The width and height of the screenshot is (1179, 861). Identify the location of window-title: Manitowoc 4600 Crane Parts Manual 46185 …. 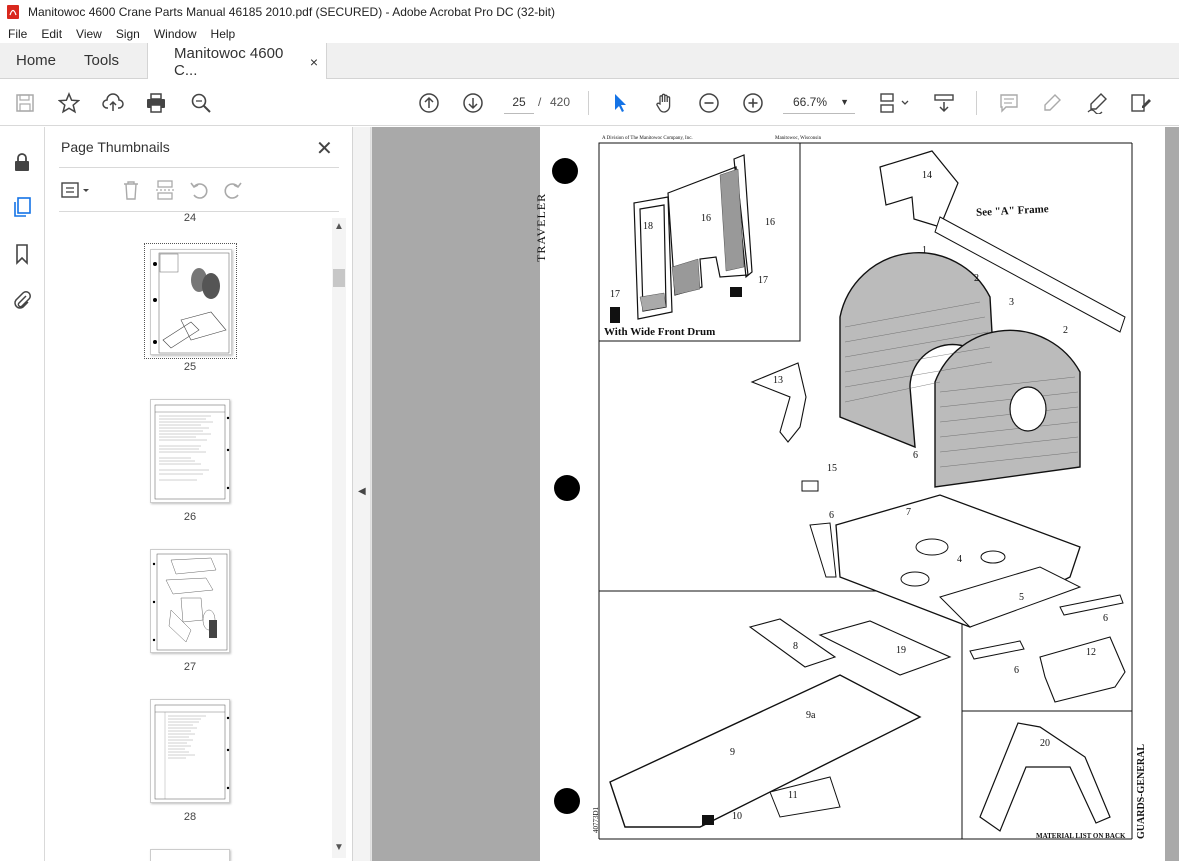
(291, 12).